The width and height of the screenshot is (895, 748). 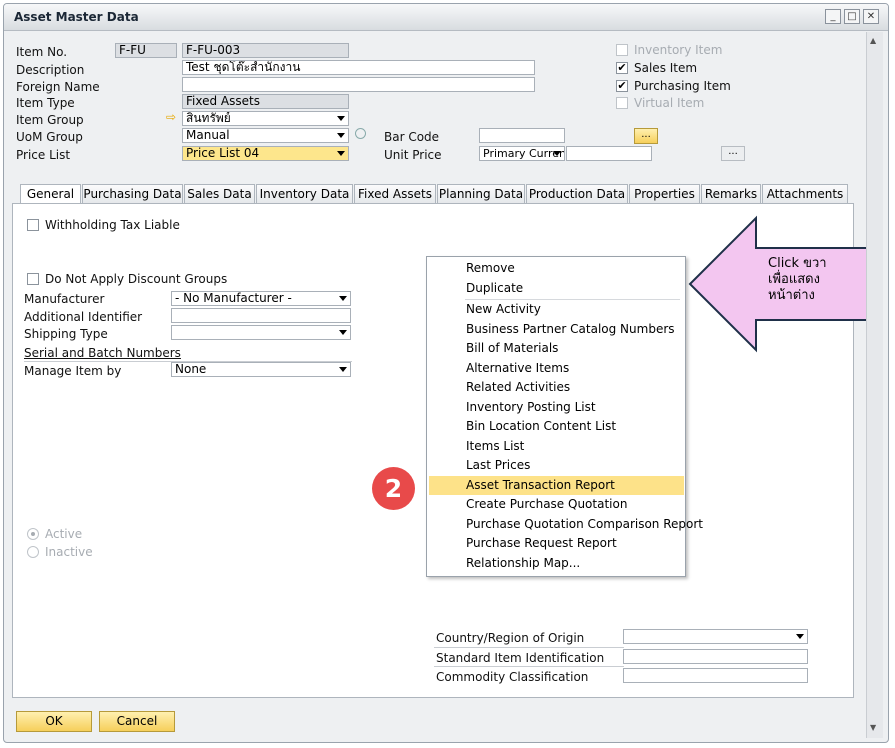 I want to click on unit-price-field, so click(x=609, y=153).